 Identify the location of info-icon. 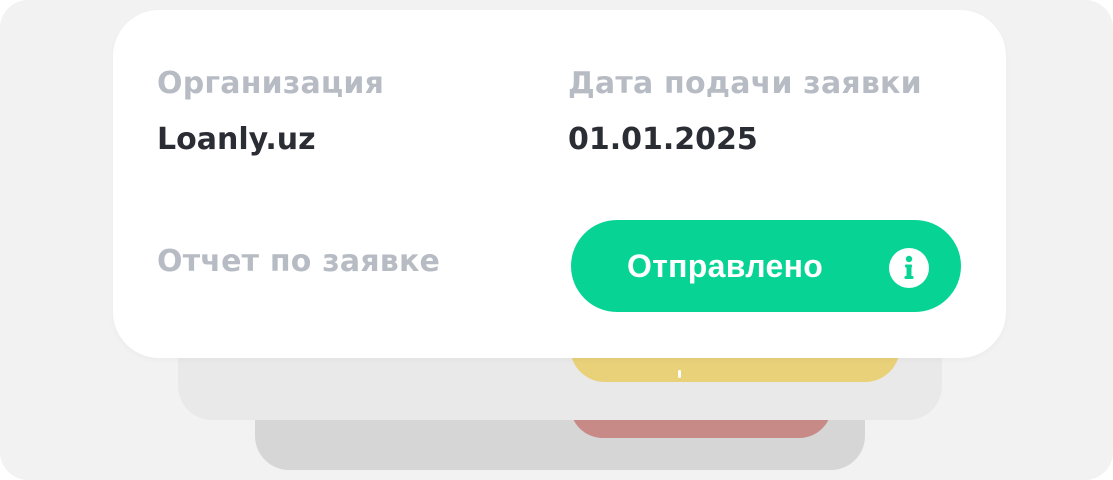
(909, 268).